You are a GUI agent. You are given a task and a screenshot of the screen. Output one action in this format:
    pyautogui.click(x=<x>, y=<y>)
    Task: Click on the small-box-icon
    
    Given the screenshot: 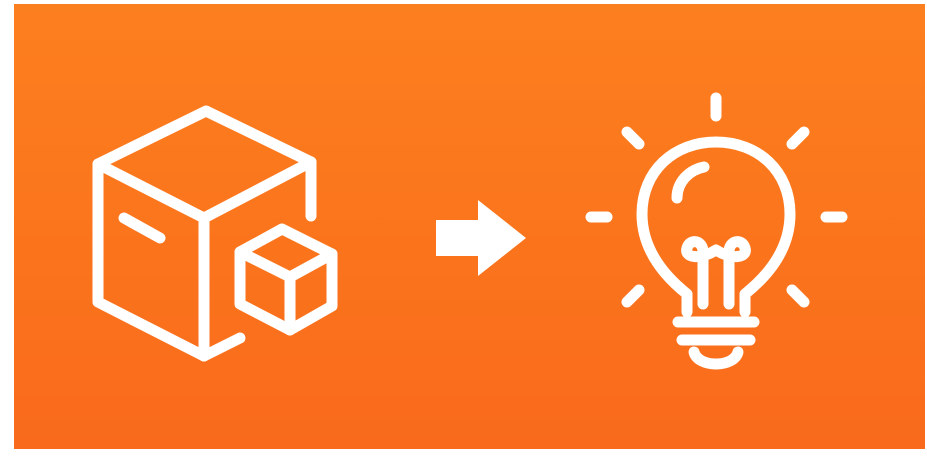 What is the action you would take?
    pyautogui.click(x=286, y=279)
    